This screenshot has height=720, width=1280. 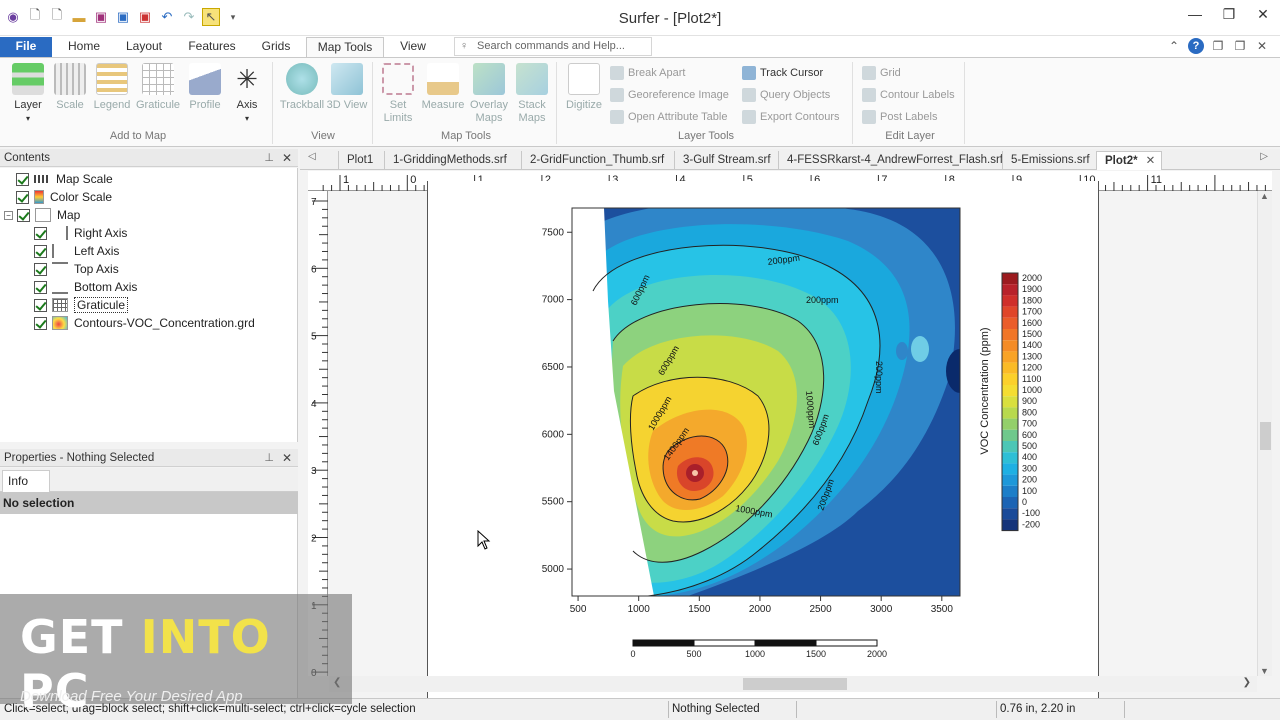 What do you see at coordinates (1264, 156) in the screenshot?
I see `scroll-tabs-right-icon: ▷` at bounding box center [1264, 156].